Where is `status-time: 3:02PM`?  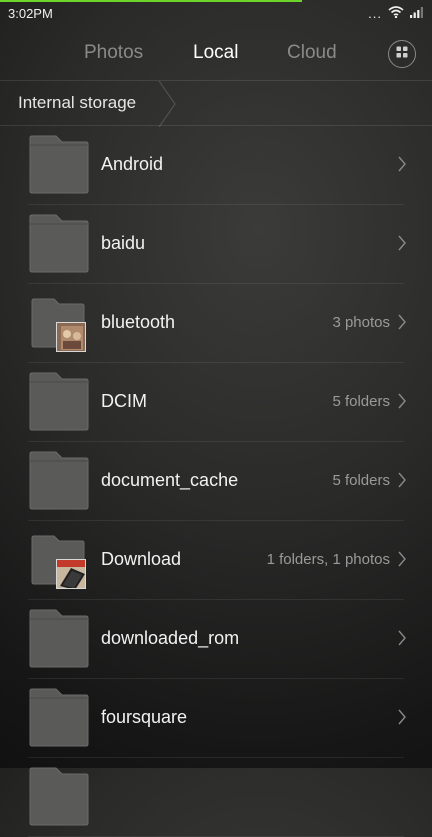 status-time: 3:02PM is located at coordinates (30, 13).